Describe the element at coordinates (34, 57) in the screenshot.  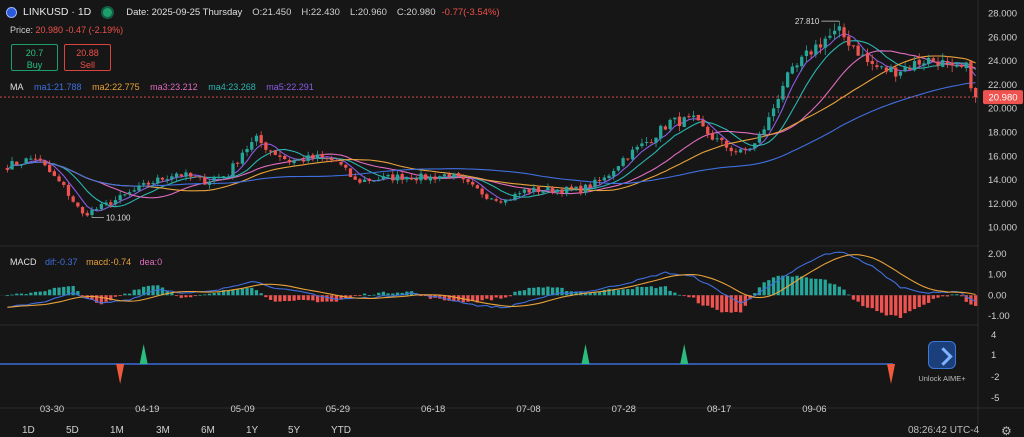
I see `buy-button: 20.7 Buy` at that location.